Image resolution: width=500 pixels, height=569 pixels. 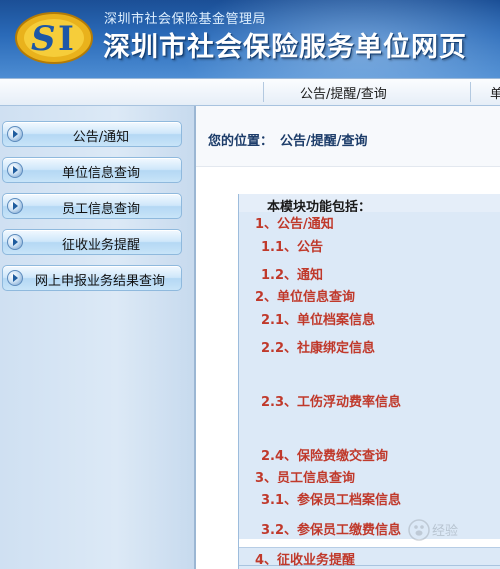 What do you see at coordinates (292, 247) in the screenshot?
I see `item-text: 1.1、公告` at bounding box center [292, 247].